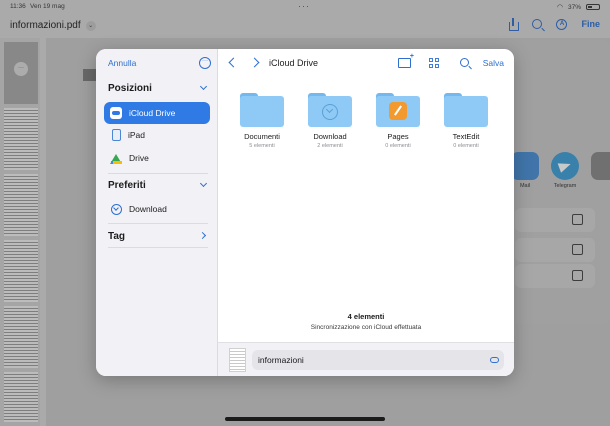  What do you see at coordinates (159, 63) in the screenshot?
I see `sidebar-top-bar: Annulla ···` at bounding box center [159, 63].